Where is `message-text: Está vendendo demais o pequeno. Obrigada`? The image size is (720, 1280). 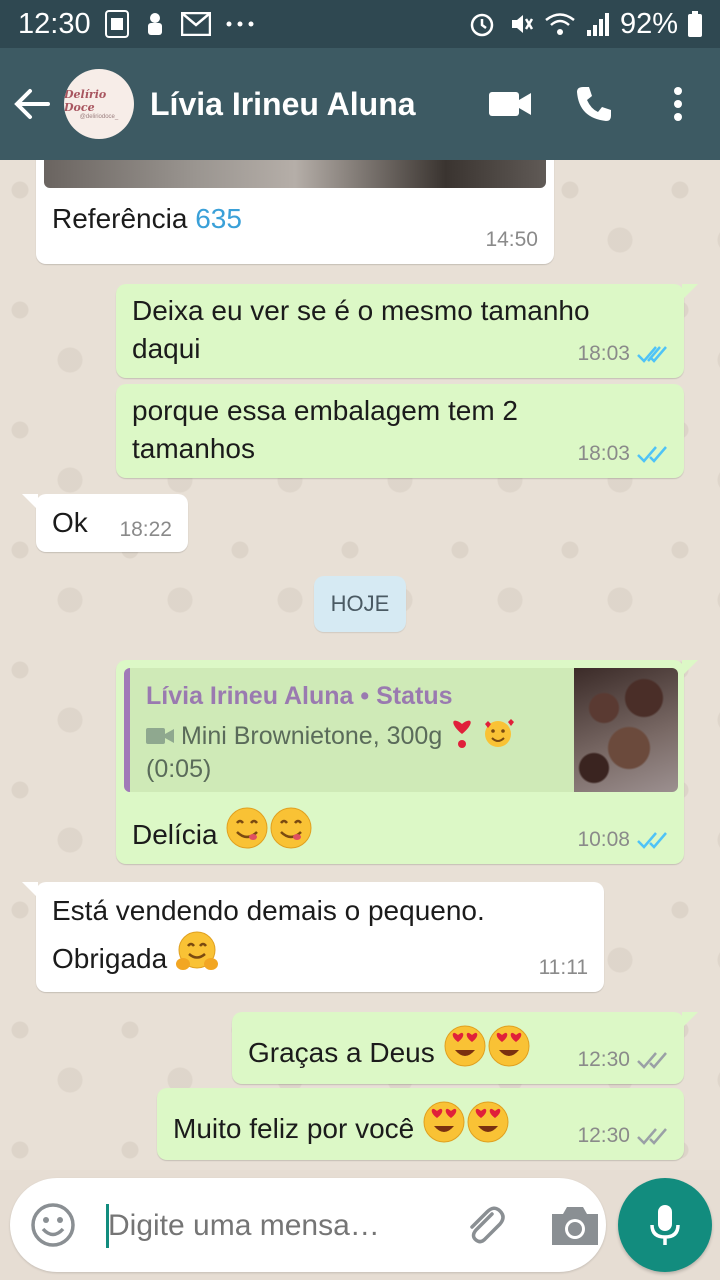 message-text: Está vendendo demais o pequeno. Obrigada is located at coordinates (302, 935).